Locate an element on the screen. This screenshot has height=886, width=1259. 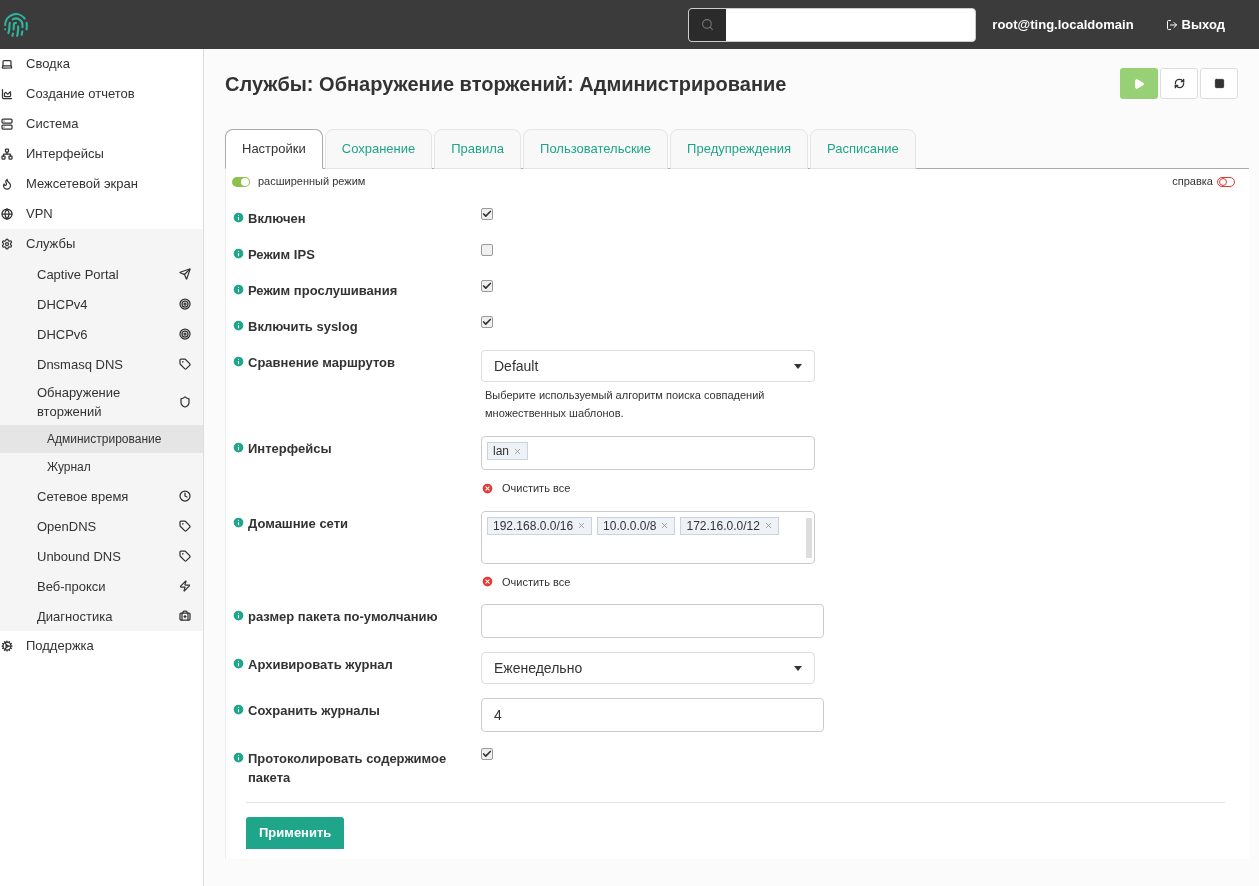
field-label: Сохранить журналы is located at coordinates (314, 711).